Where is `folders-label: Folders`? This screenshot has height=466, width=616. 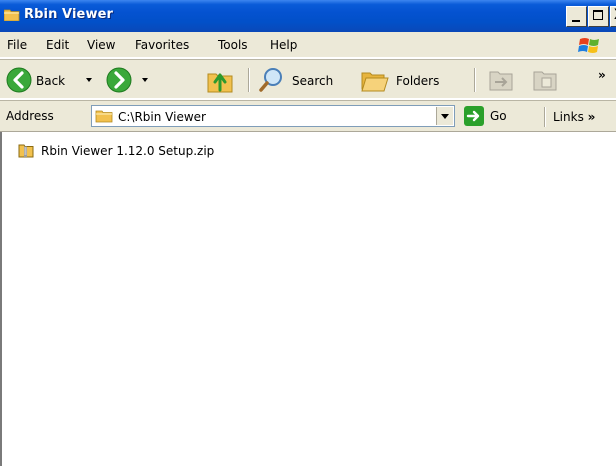
folders-label: Folders is located at coordinates (418, 81).